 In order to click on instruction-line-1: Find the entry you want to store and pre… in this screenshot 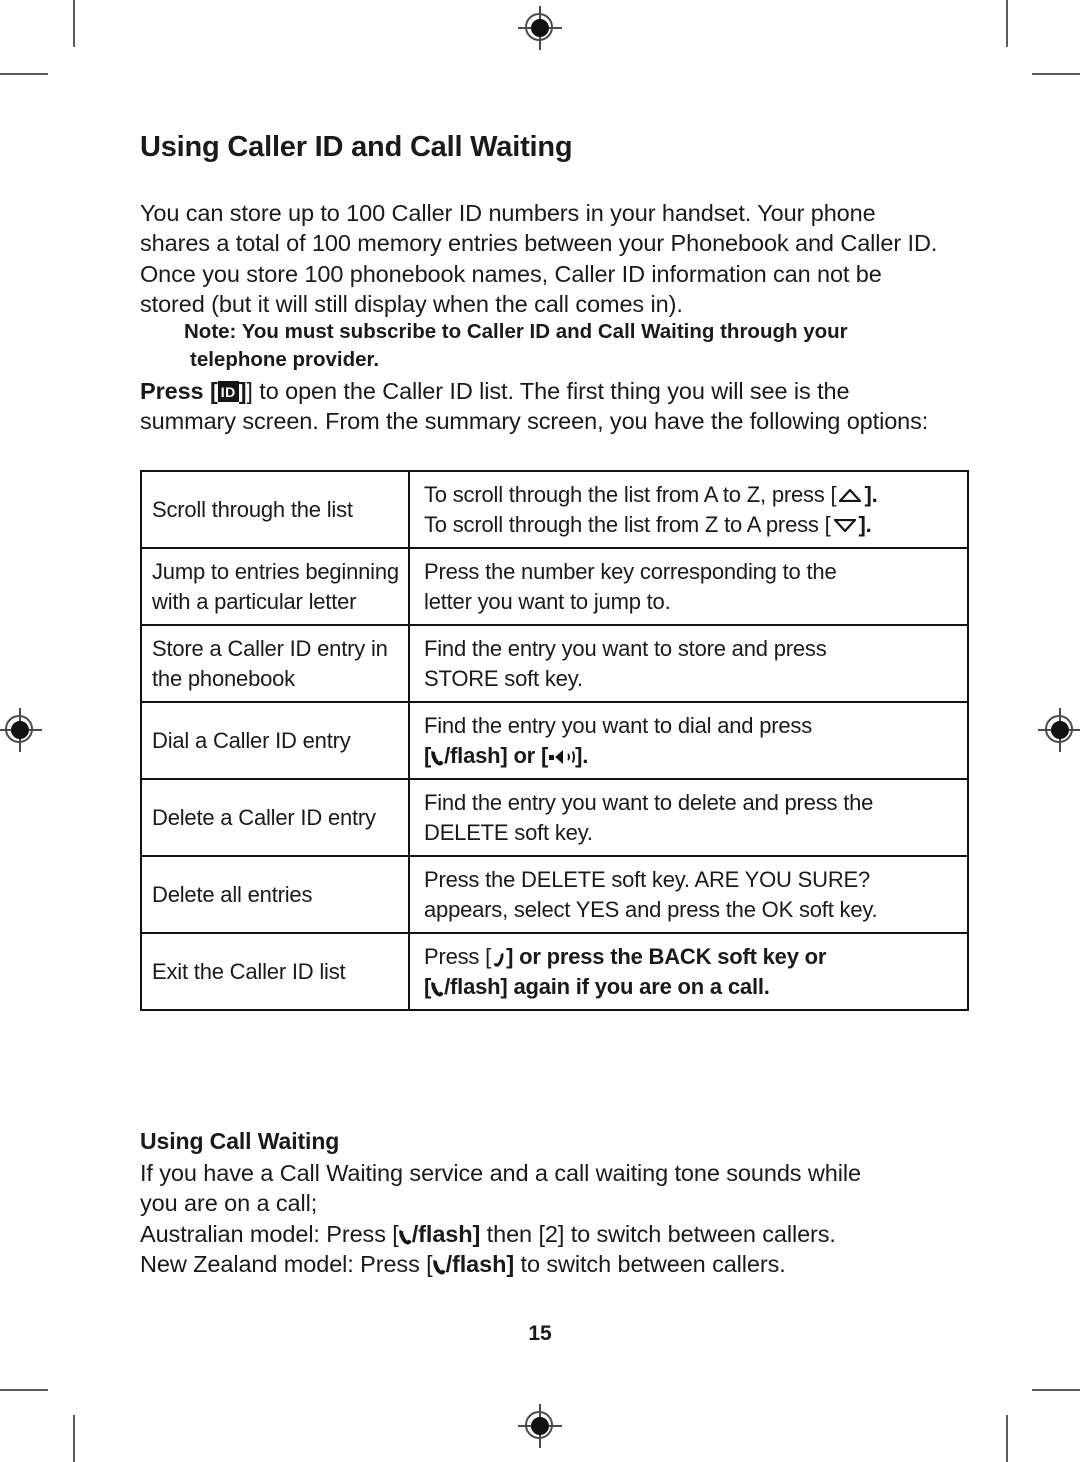, I will do `click(625, 648)`.